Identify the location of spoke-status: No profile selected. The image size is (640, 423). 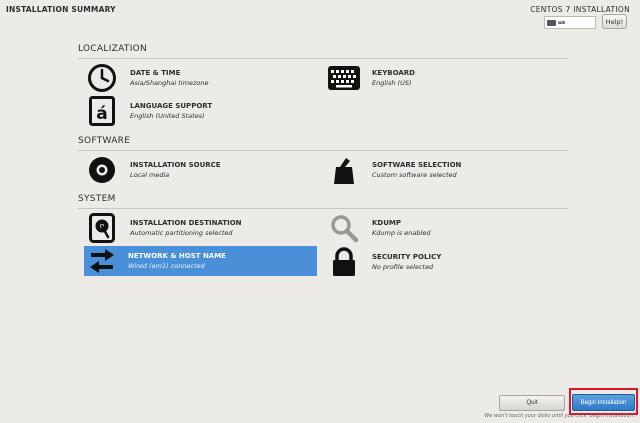
(403, 267).